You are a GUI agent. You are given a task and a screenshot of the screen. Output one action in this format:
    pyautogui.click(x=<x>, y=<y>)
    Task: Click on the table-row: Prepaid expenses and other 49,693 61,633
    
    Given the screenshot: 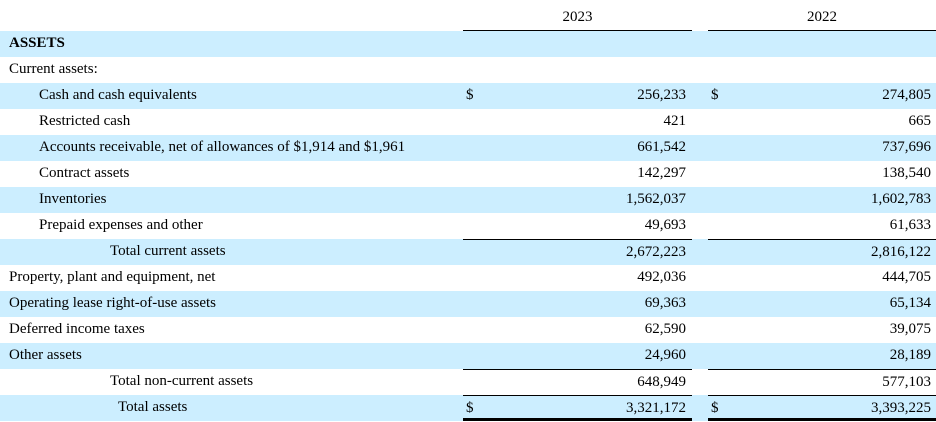 What is the action you would take?
    pyautogui.click(x=468, y=226)
    